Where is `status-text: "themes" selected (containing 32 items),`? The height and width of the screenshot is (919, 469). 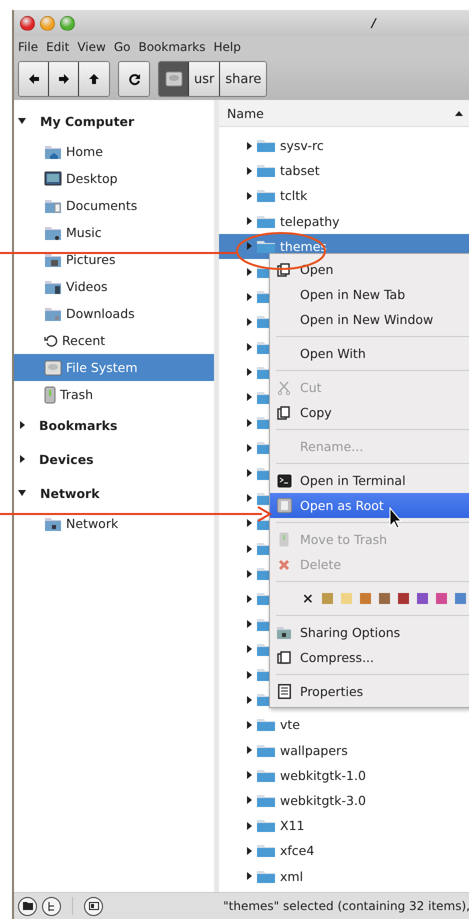 status-text: "themes" selected (containing 32 items), is located at coordinates (346, 906).